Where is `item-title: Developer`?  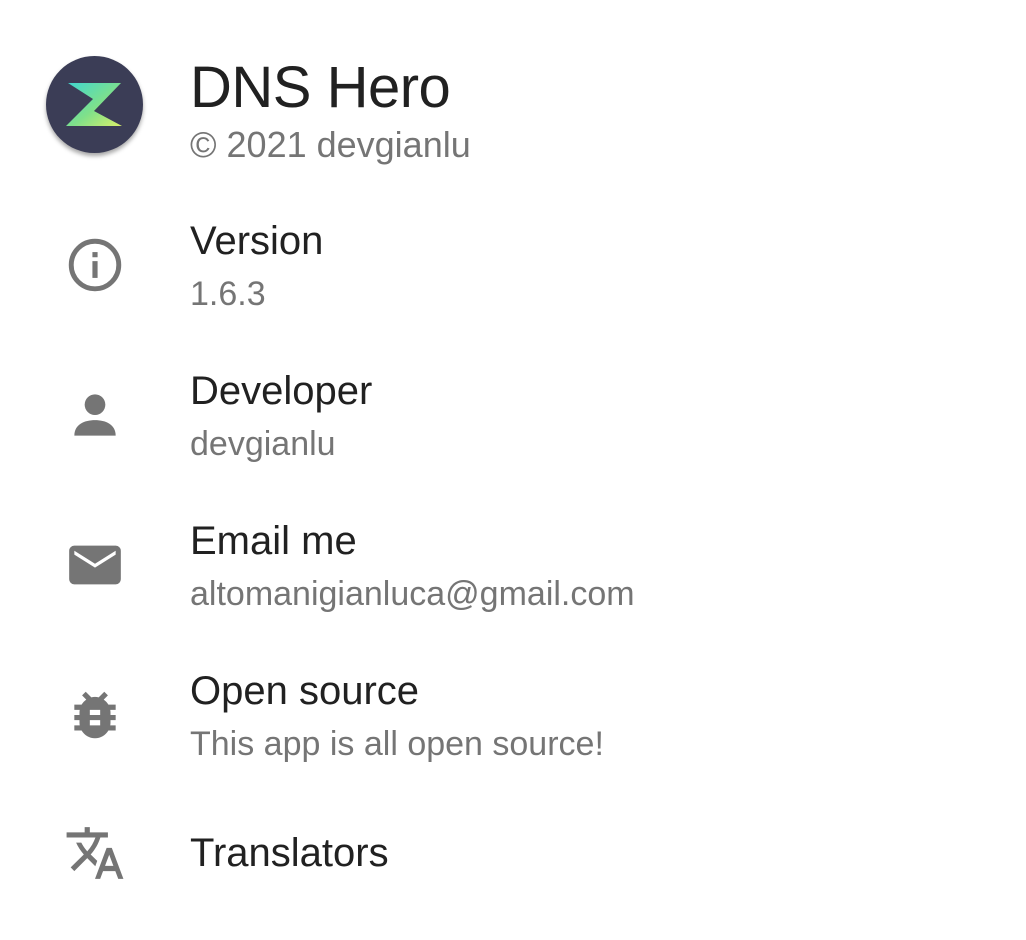
item-title: Developer is located at coordinates (281, 391).